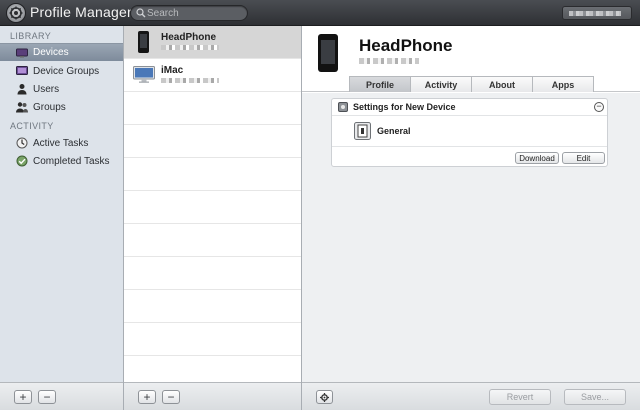  I want to click on settings-card-header: Settings for New Device −, so click(469, 107).